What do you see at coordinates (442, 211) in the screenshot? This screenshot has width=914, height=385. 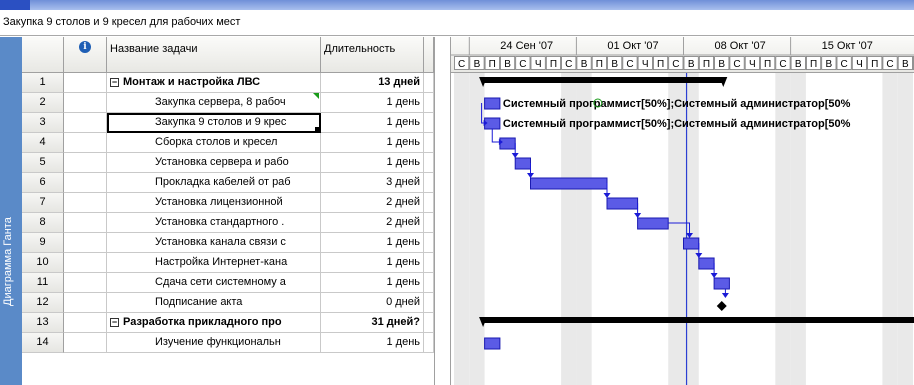 I see `split-bar` at bounding box center [442, 211].